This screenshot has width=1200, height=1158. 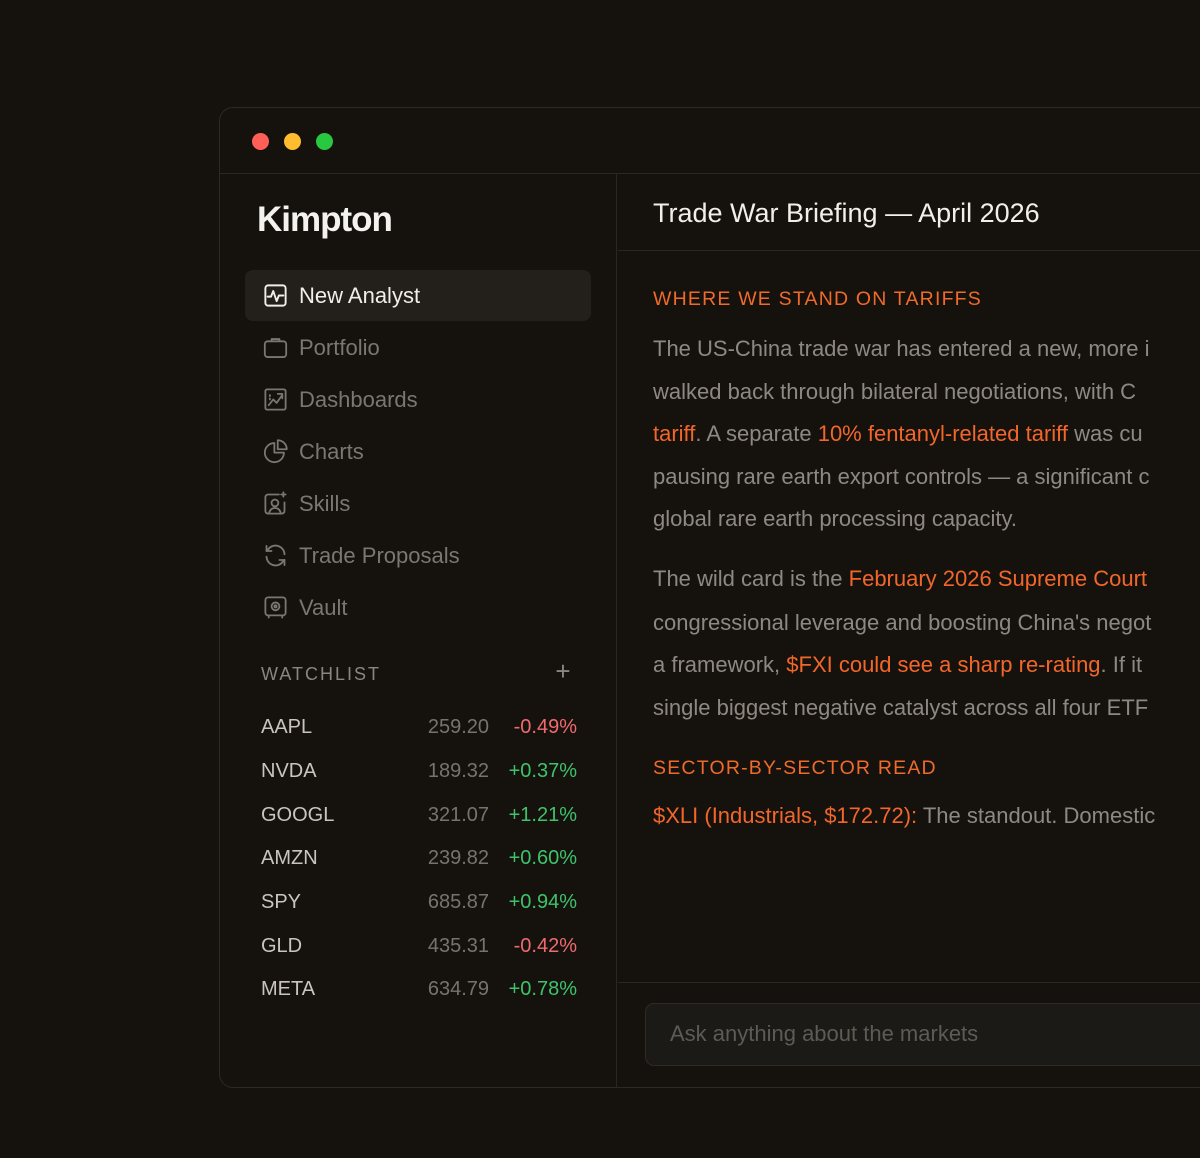 I want to click on highlight-link: $XLI (Industrials, $172.72):, so click(x=785, y=815).